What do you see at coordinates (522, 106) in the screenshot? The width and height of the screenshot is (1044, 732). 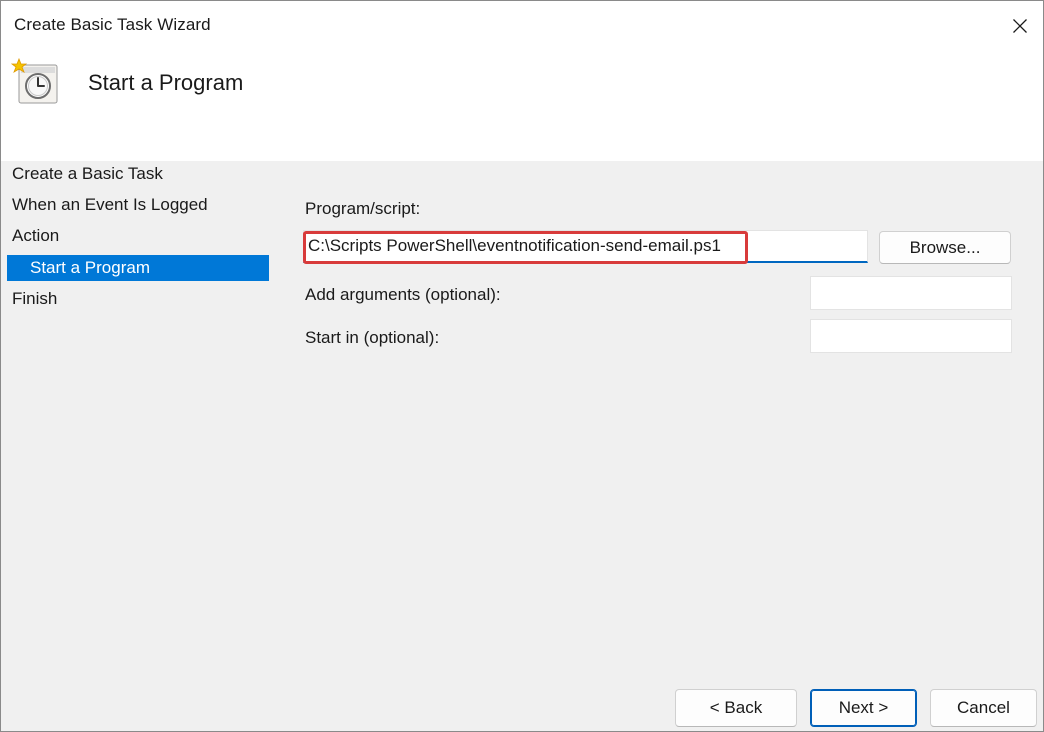 I see `wizard-header: Start a Program` at bounding box center [522, 106].